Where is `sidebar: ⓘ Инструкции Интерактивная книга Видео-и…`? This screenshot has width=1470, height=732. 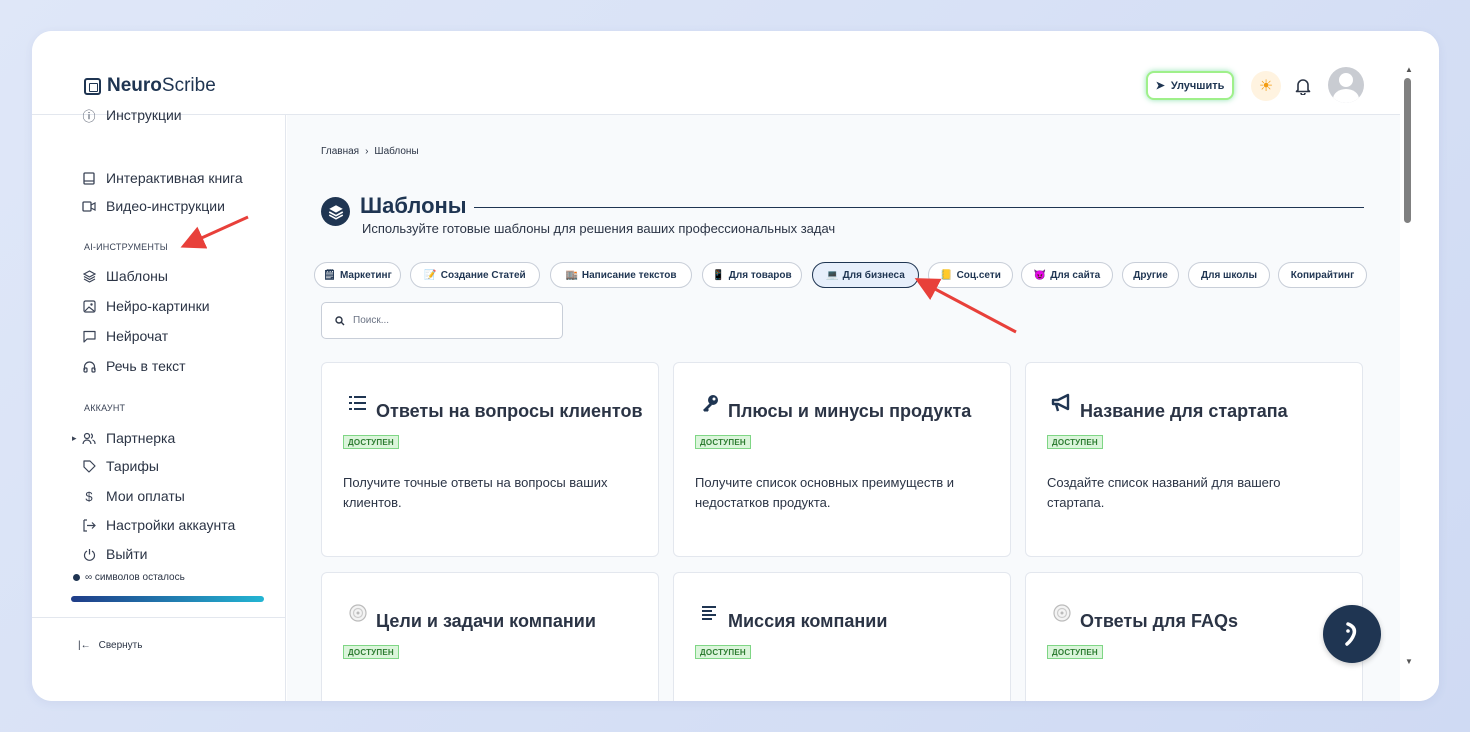 sidebar: ⓘ Инструкции Интерактивная книга Видео-и… is located at coordinates (159, 404).